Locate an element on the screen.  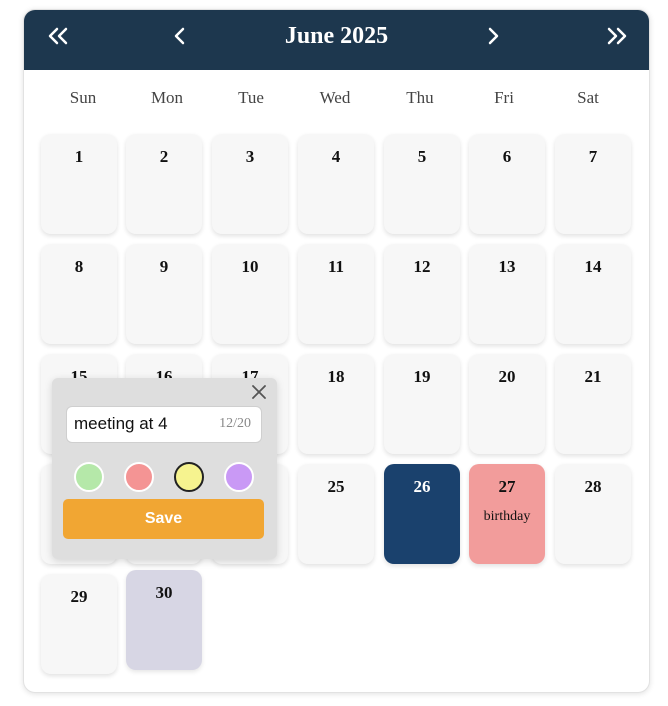
next-month-icon is located at coordinates (494, 37).